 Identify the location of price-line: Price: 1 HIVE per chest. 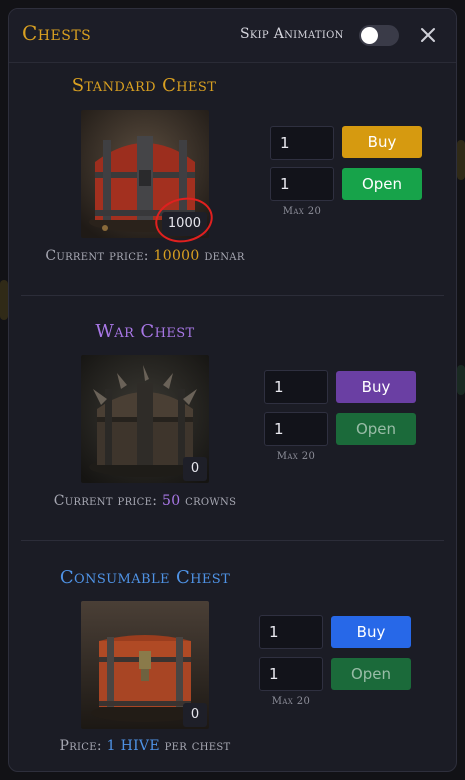
(145, 746).